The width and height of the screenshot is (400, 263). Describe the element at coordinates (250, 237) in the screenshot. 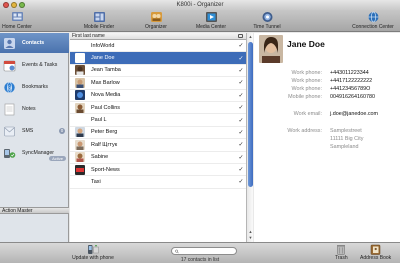

I see `scroll-down-icon: ▼` at that location.